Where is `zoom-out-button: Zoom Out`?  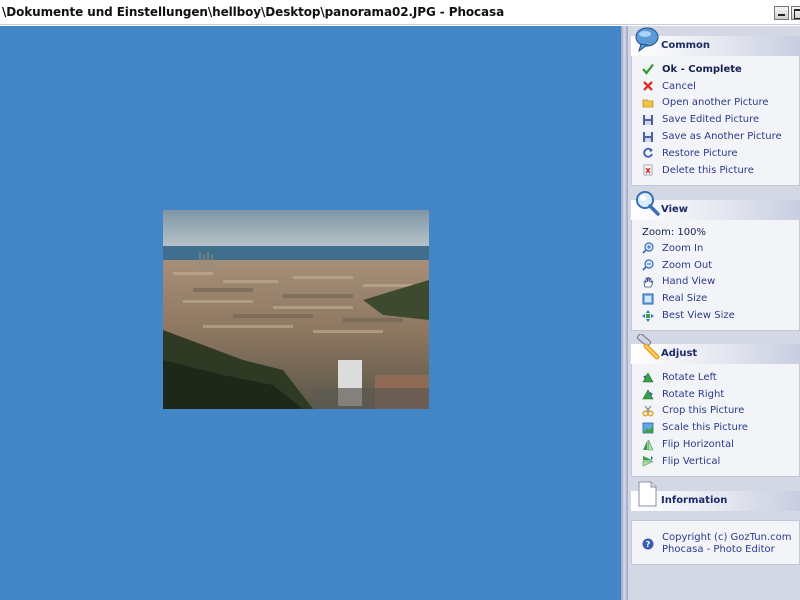 zoom-out-button: Zoom Out is located at coordinates (720, 265).